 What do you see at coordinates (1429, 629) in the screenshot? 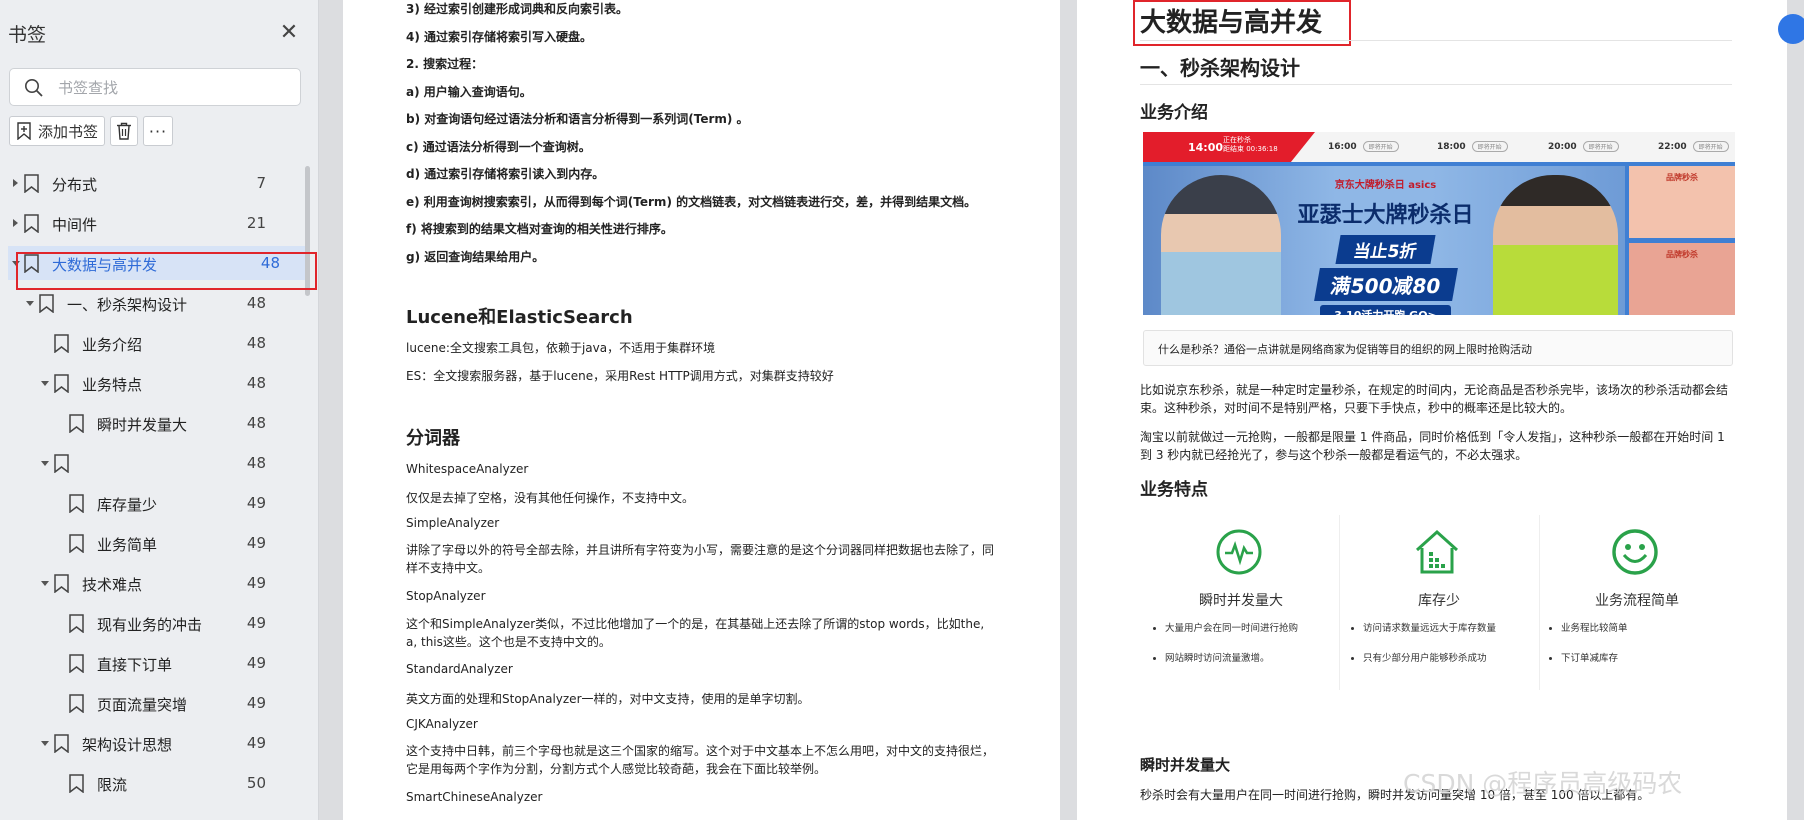
I see `feature-bullet: 访问请求数量远远大于库存数量` at bounding box center [1429, 629].